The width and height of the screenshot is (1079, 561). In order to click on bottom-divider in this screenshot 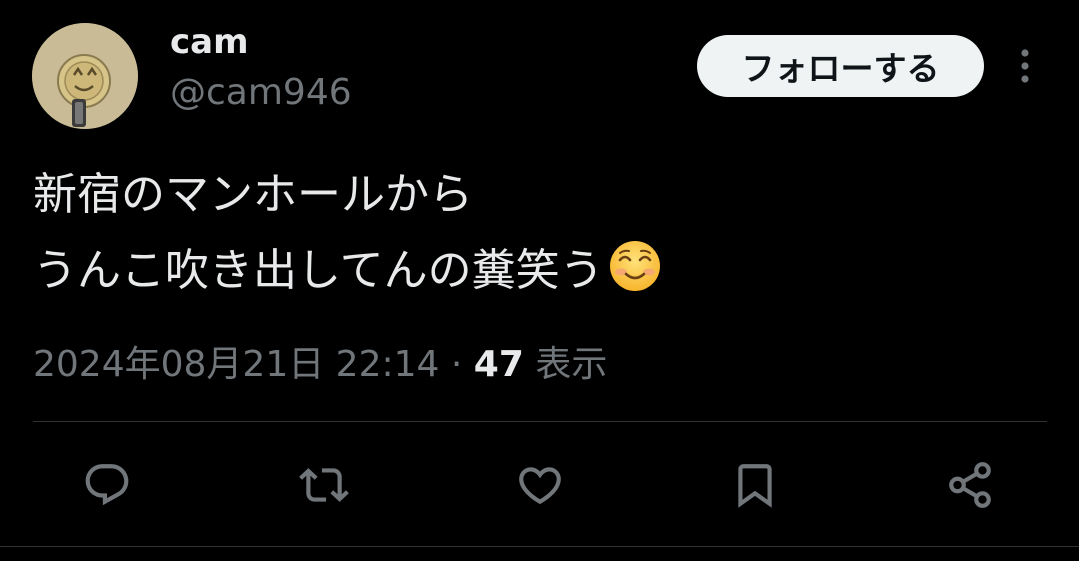, I will do `click(539, 546)`.